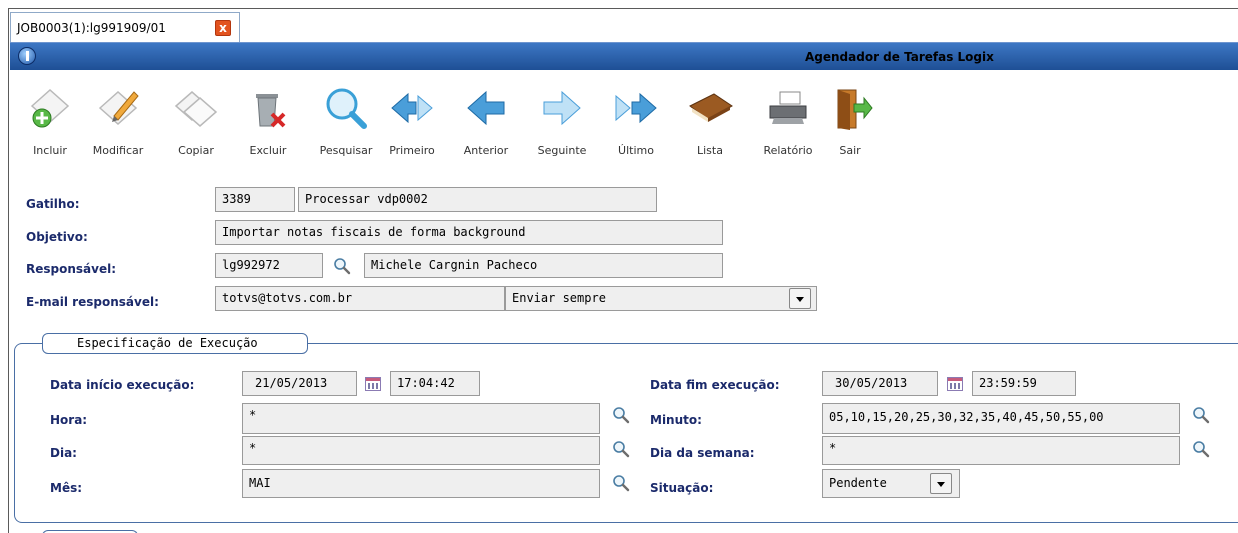 The image size is (1238, 533). What do you see at coordinates (412, 108) in the screenshot?
I see `first-icon` at bounding box center [412, 108].